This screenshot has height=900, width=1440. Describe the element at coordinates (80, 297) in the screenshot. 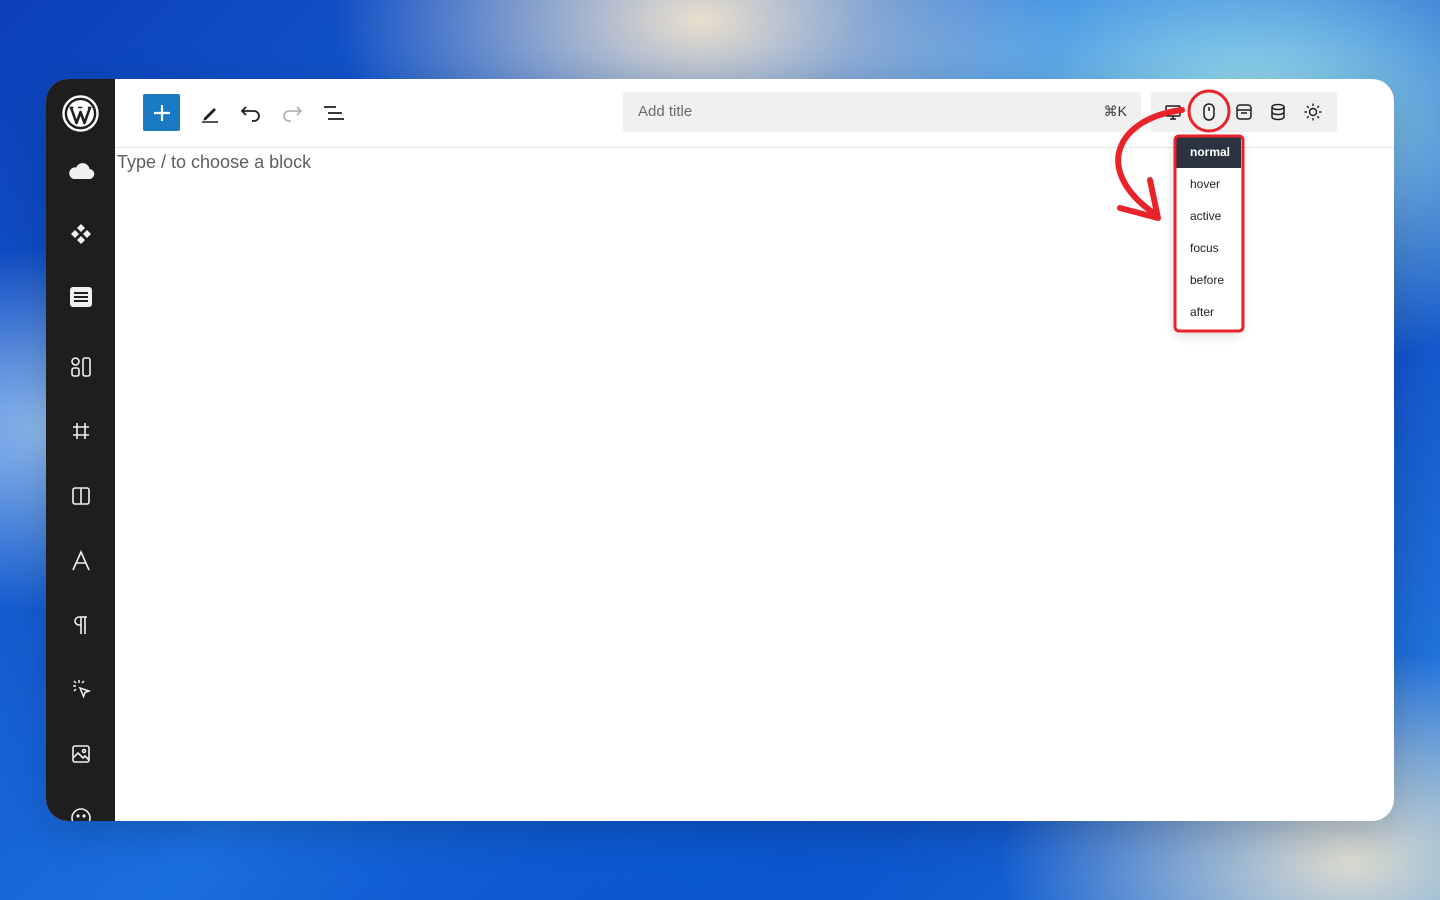

I see `document-list-icon` at that location.